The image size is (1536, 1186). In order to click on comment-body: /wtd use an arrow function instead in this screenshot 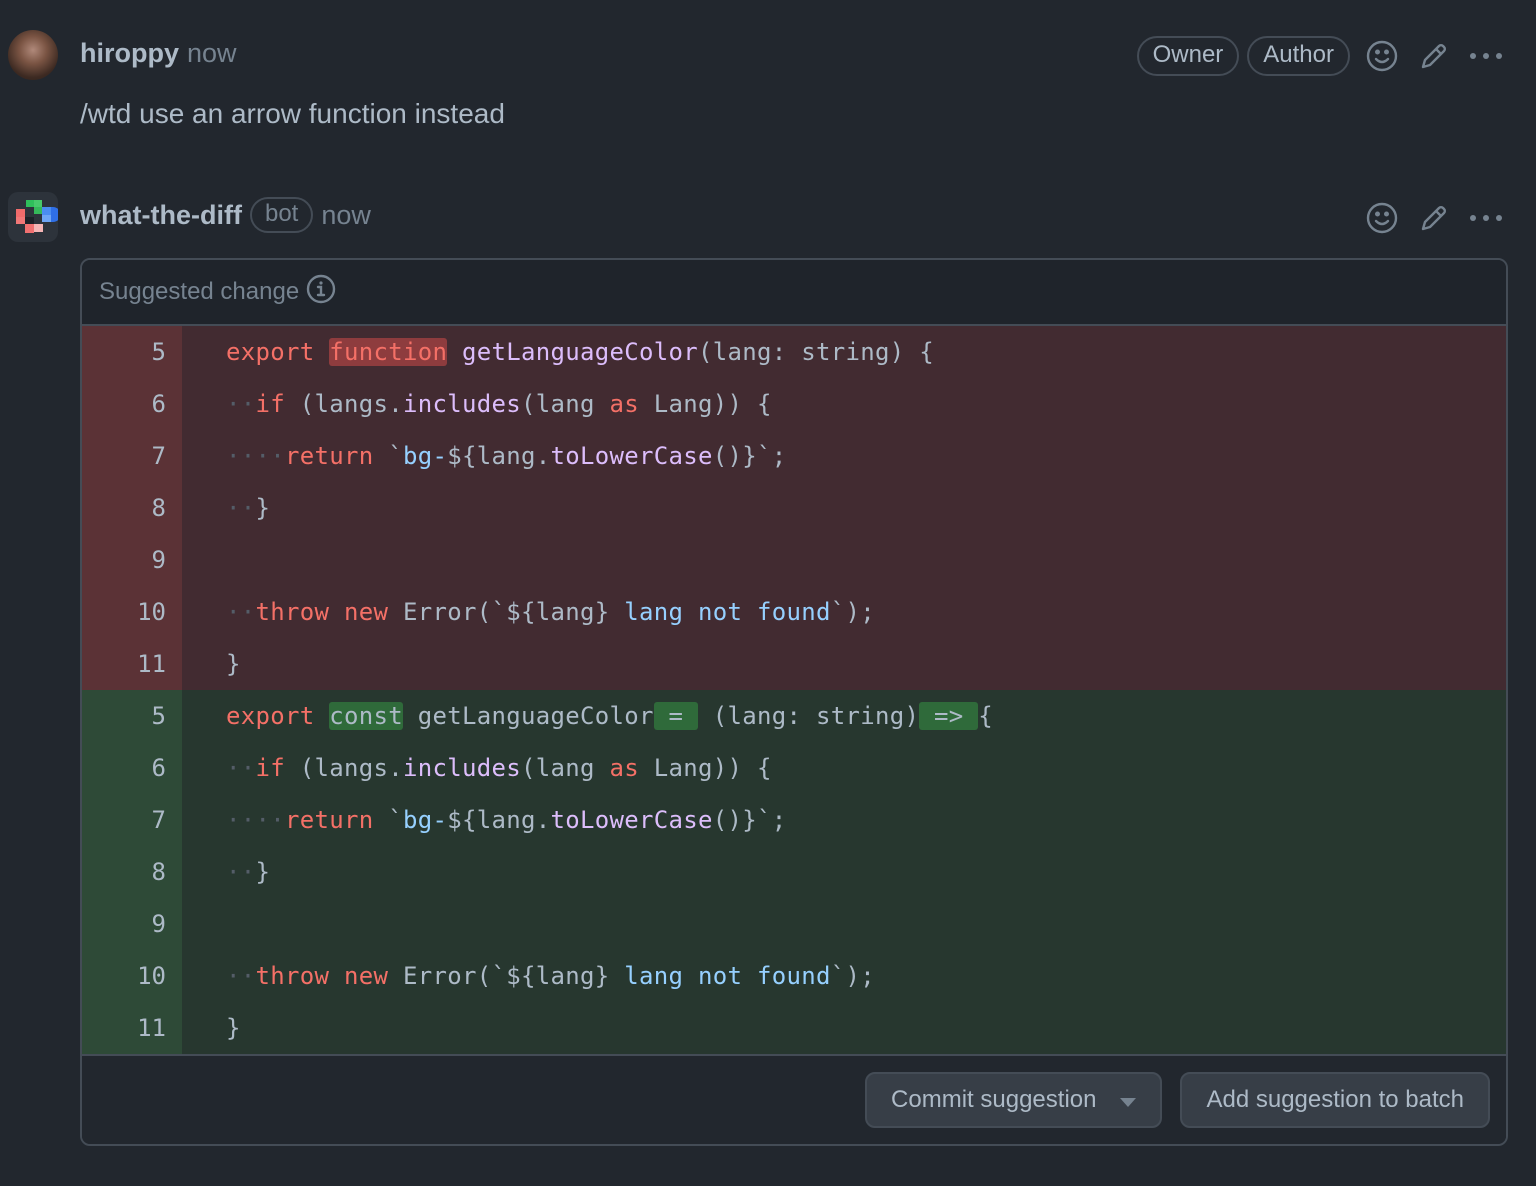, I will do `click(292, 113)`.